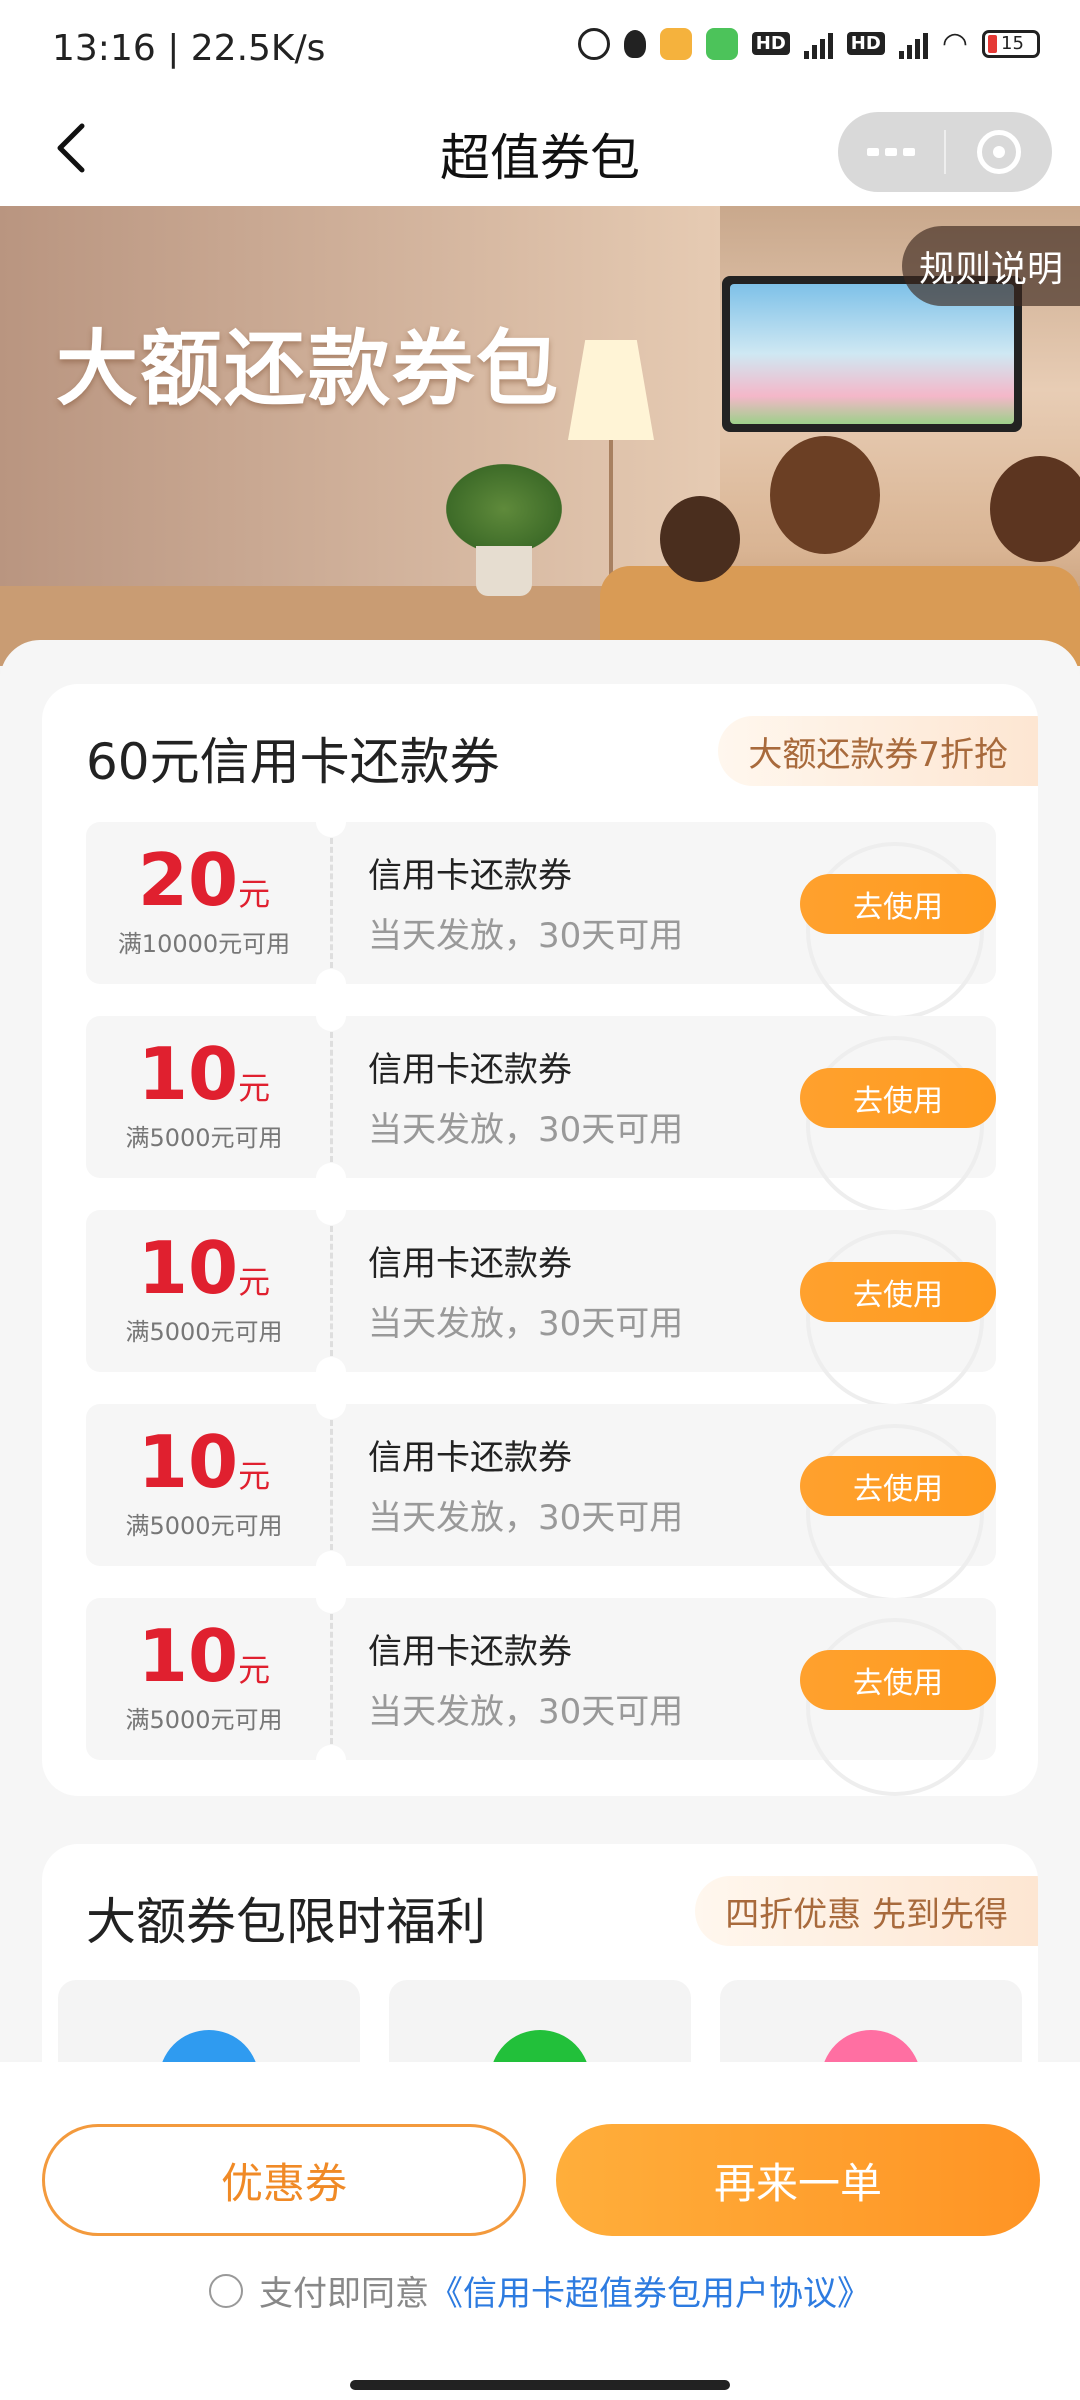 This screenshot has width=1080, height=2400. What do you see at coordinates (700, 539) in the screenshot?
I see `banner-family-illustration` at bounding box center [700, 539].